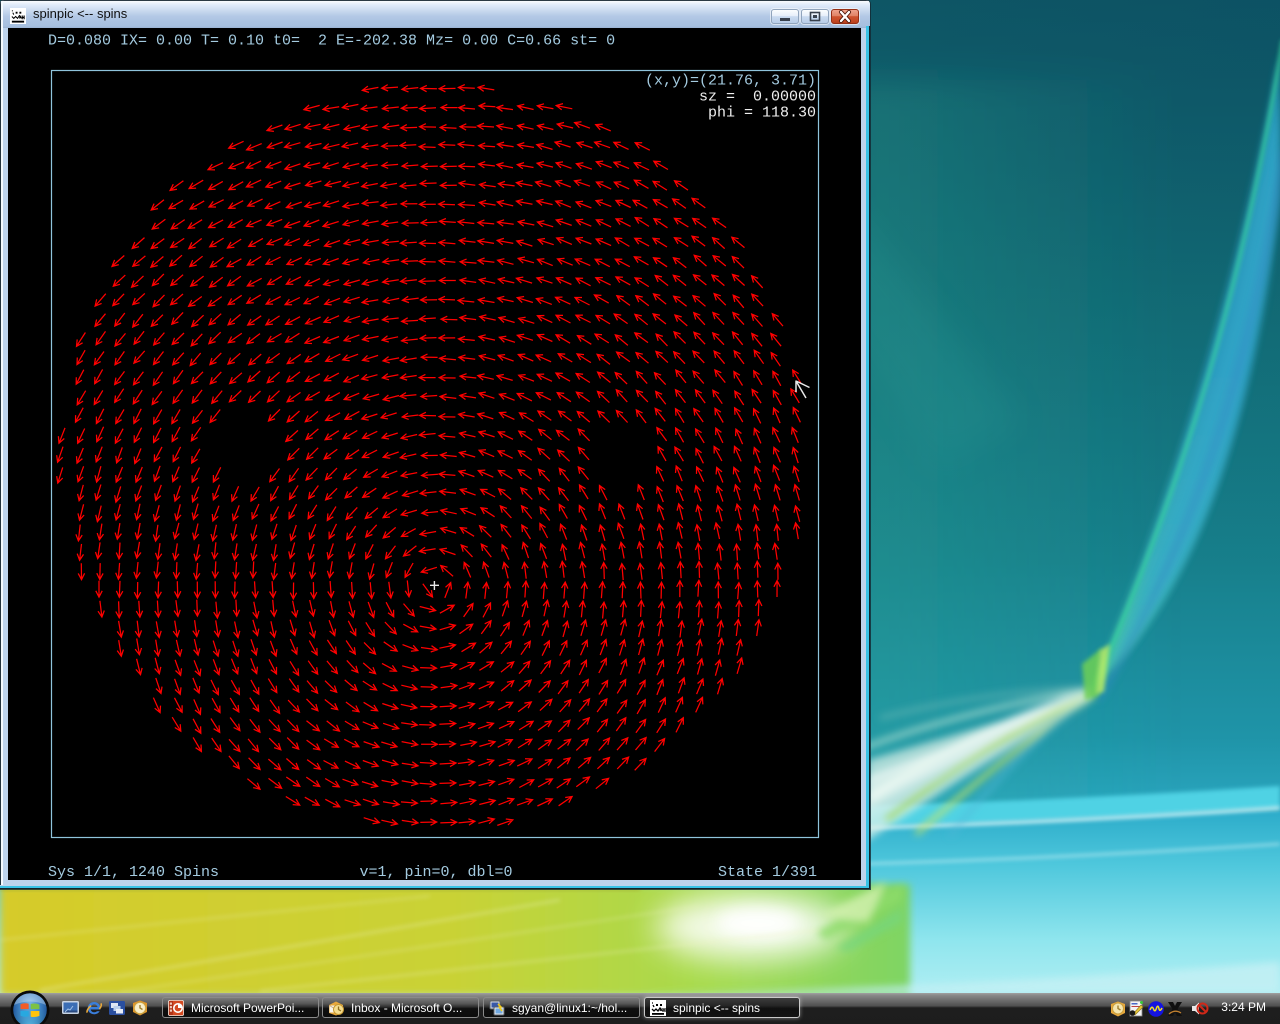 This screenshot has width=1280, height=1024. Describe the element at coordinates (757, 97) in the screenshot. I see `svg-text: sz = 0.00000` at that location.